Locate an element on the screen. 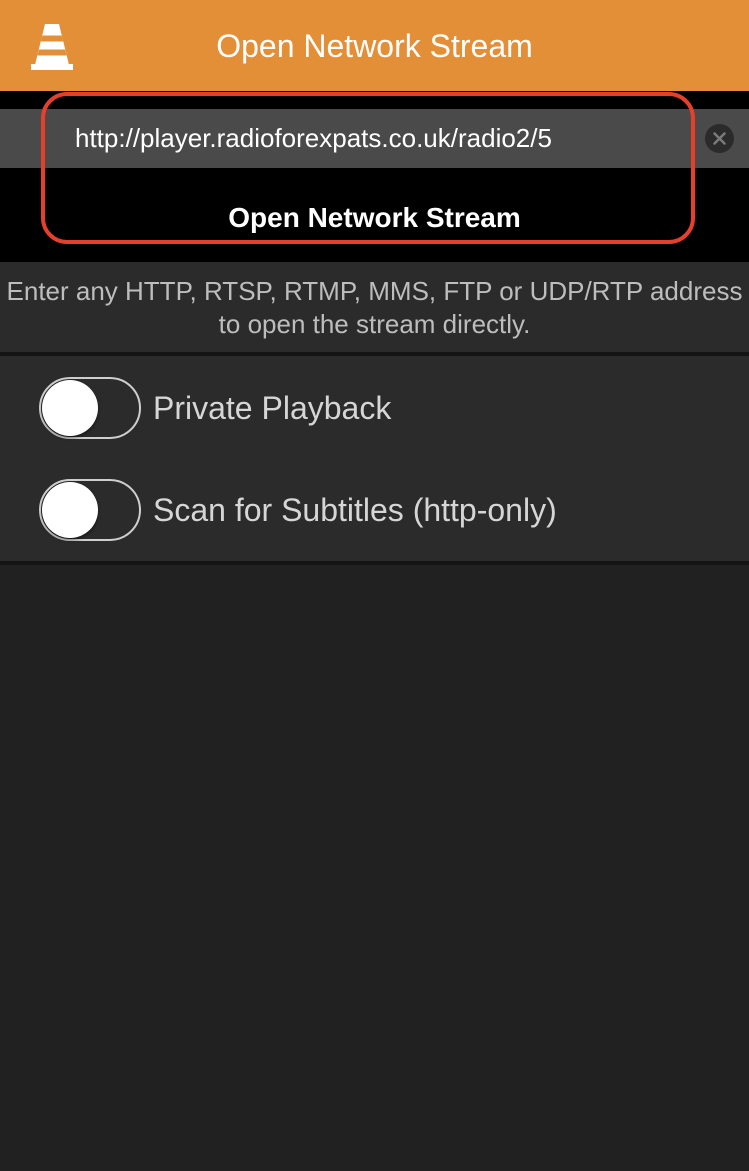 Image resolution: width=749 pixels, height=1171 pixels. page-title: Open Network Stream is located at coordinates (374, 46).